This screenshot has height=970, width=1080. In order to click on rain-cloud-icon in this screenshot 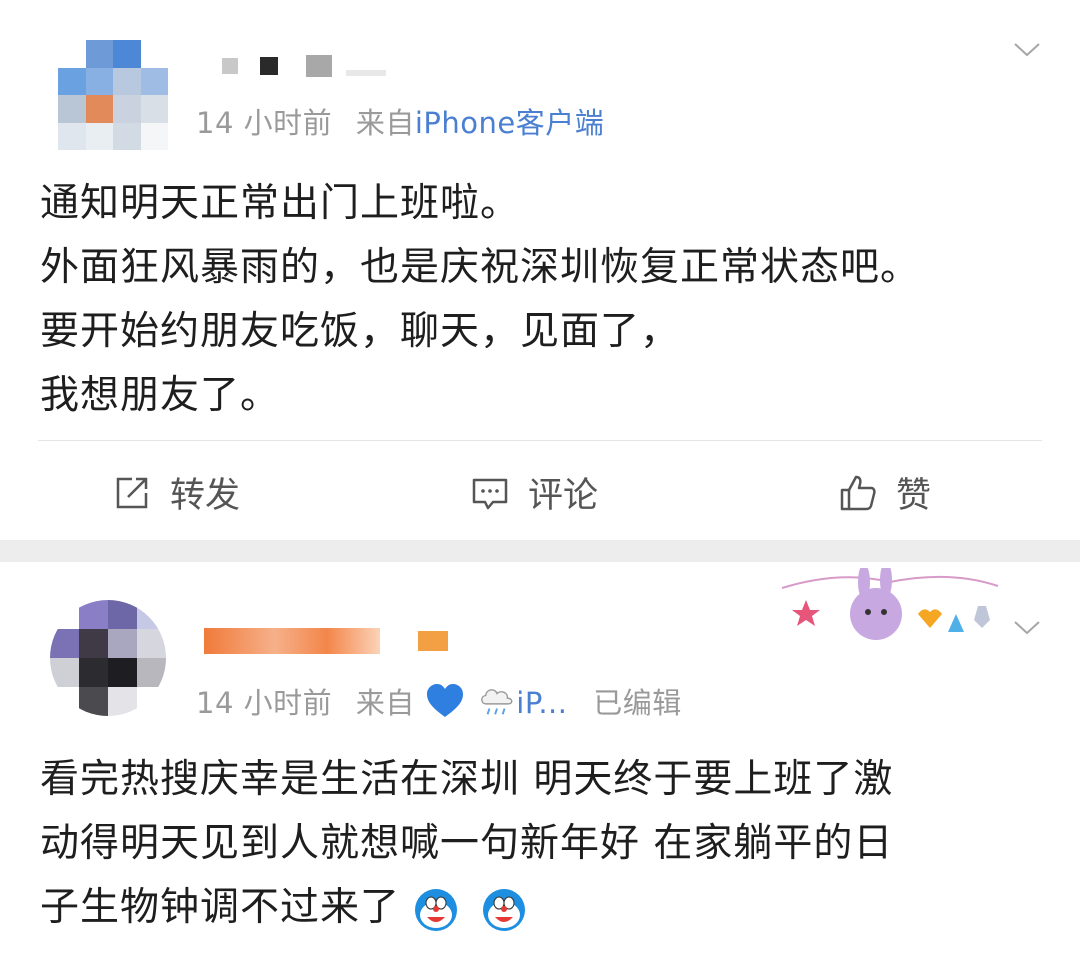, I will do `click(497, 702)`.